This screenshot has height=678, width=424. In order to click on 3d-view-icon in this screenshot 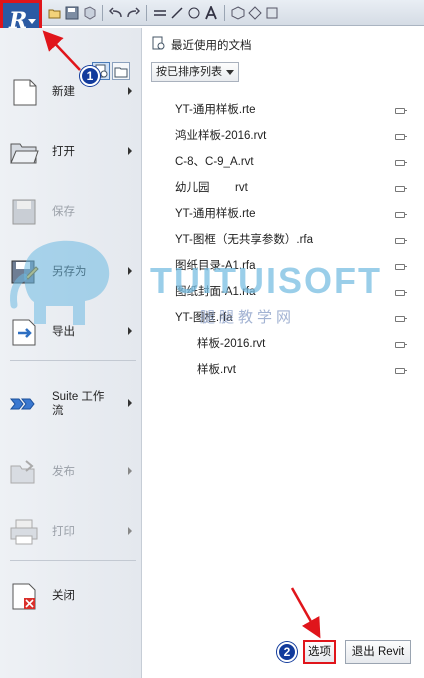, I will do `click(238, 13)`.